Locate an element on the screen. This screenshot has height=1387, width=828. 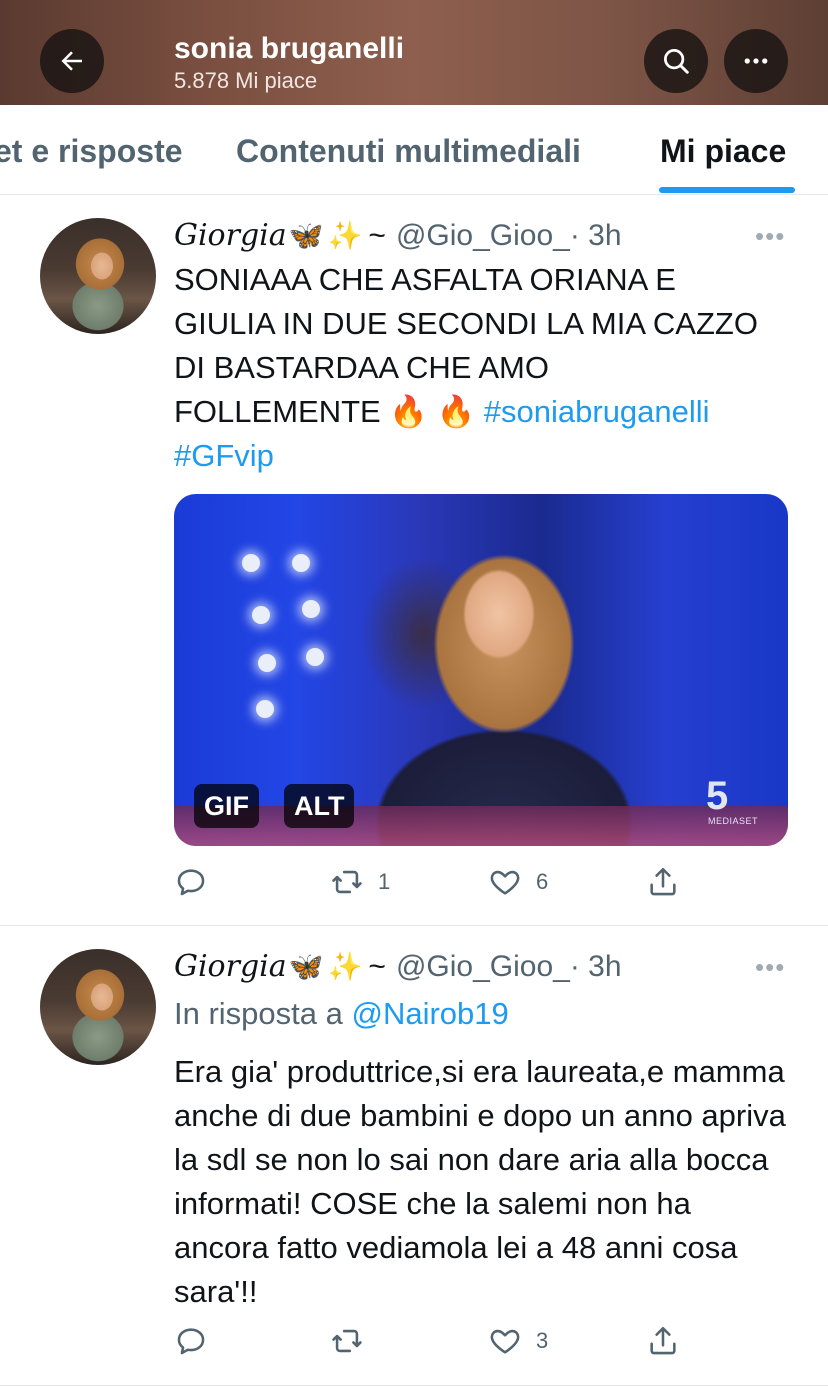
more-button is located at coordinates (756, 61).